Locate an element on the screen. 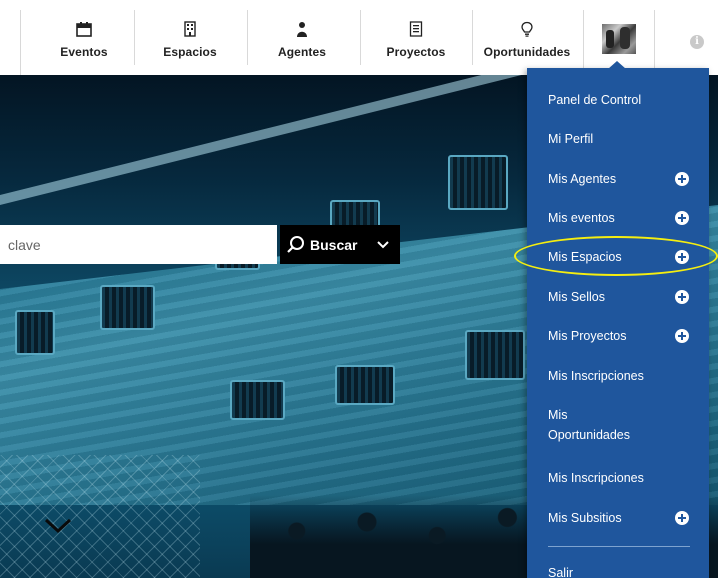  menu-item-salir: Salir is located at coordinates (623, 570).